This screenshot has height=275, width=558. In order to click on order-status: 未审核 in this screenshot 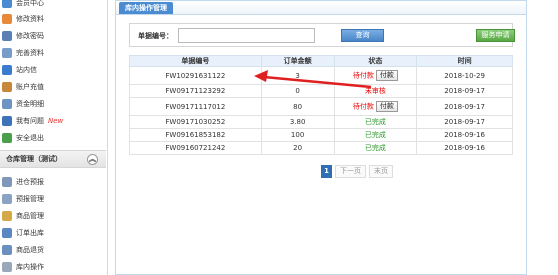, I will do `click(375, 91)`.